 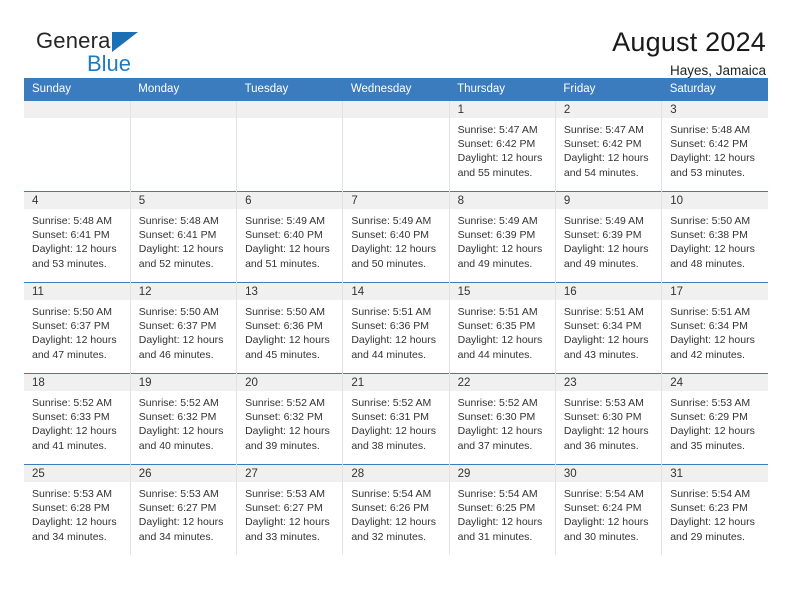 I want to click on sunrise-time: Sunrise: 5:53 AM, so click(x=710, y=403).